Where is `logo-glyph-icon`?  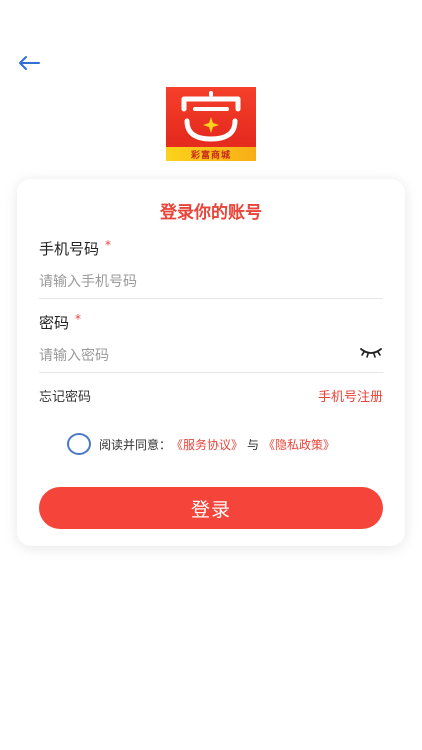 logo-glyph-icon is located at coordinates (211, 116).